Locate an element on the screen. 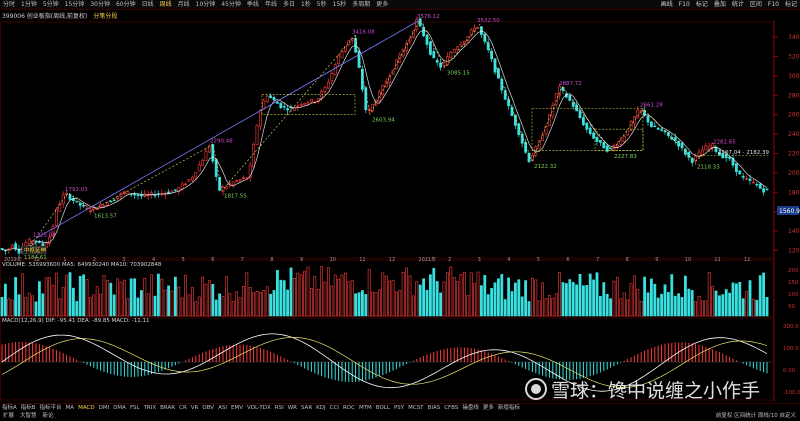 Image resolution: width=800 pixels, height=421 pixels. indicator-tab-25: MCST is located at coordinates (415, 408).